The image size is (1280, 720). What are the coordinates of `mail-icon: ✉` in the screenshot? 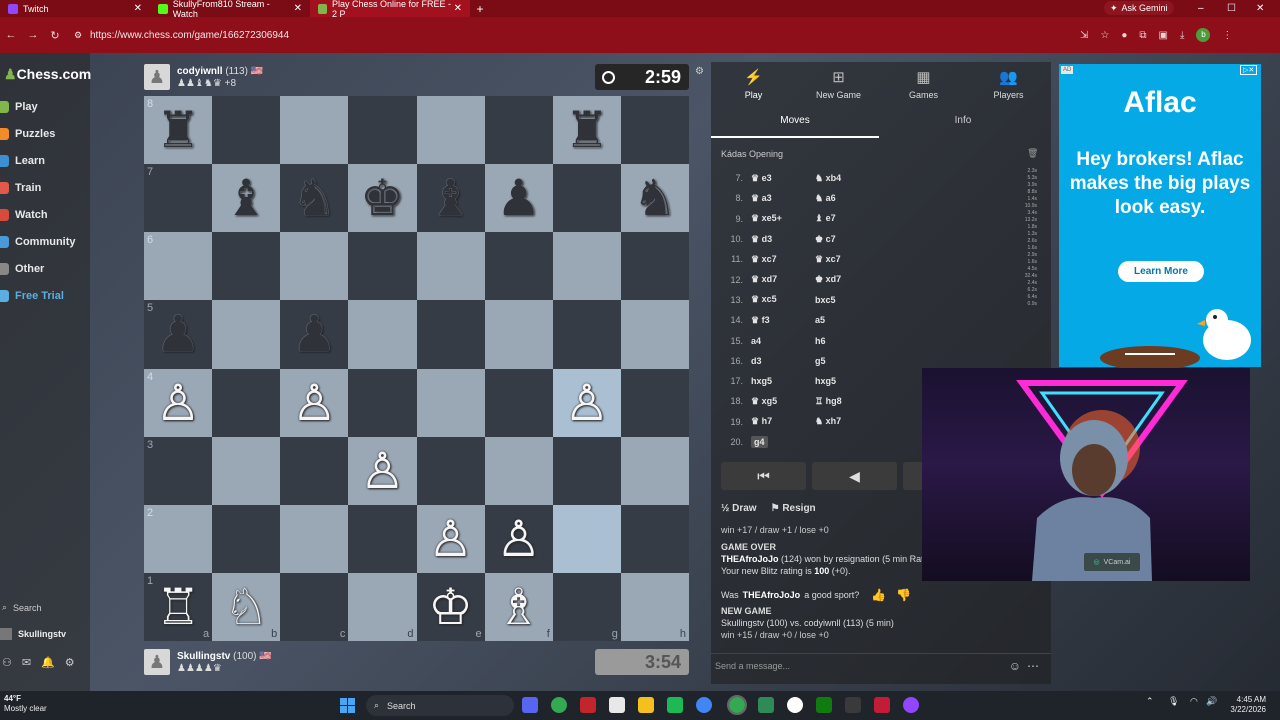 It's located at (26, 662).